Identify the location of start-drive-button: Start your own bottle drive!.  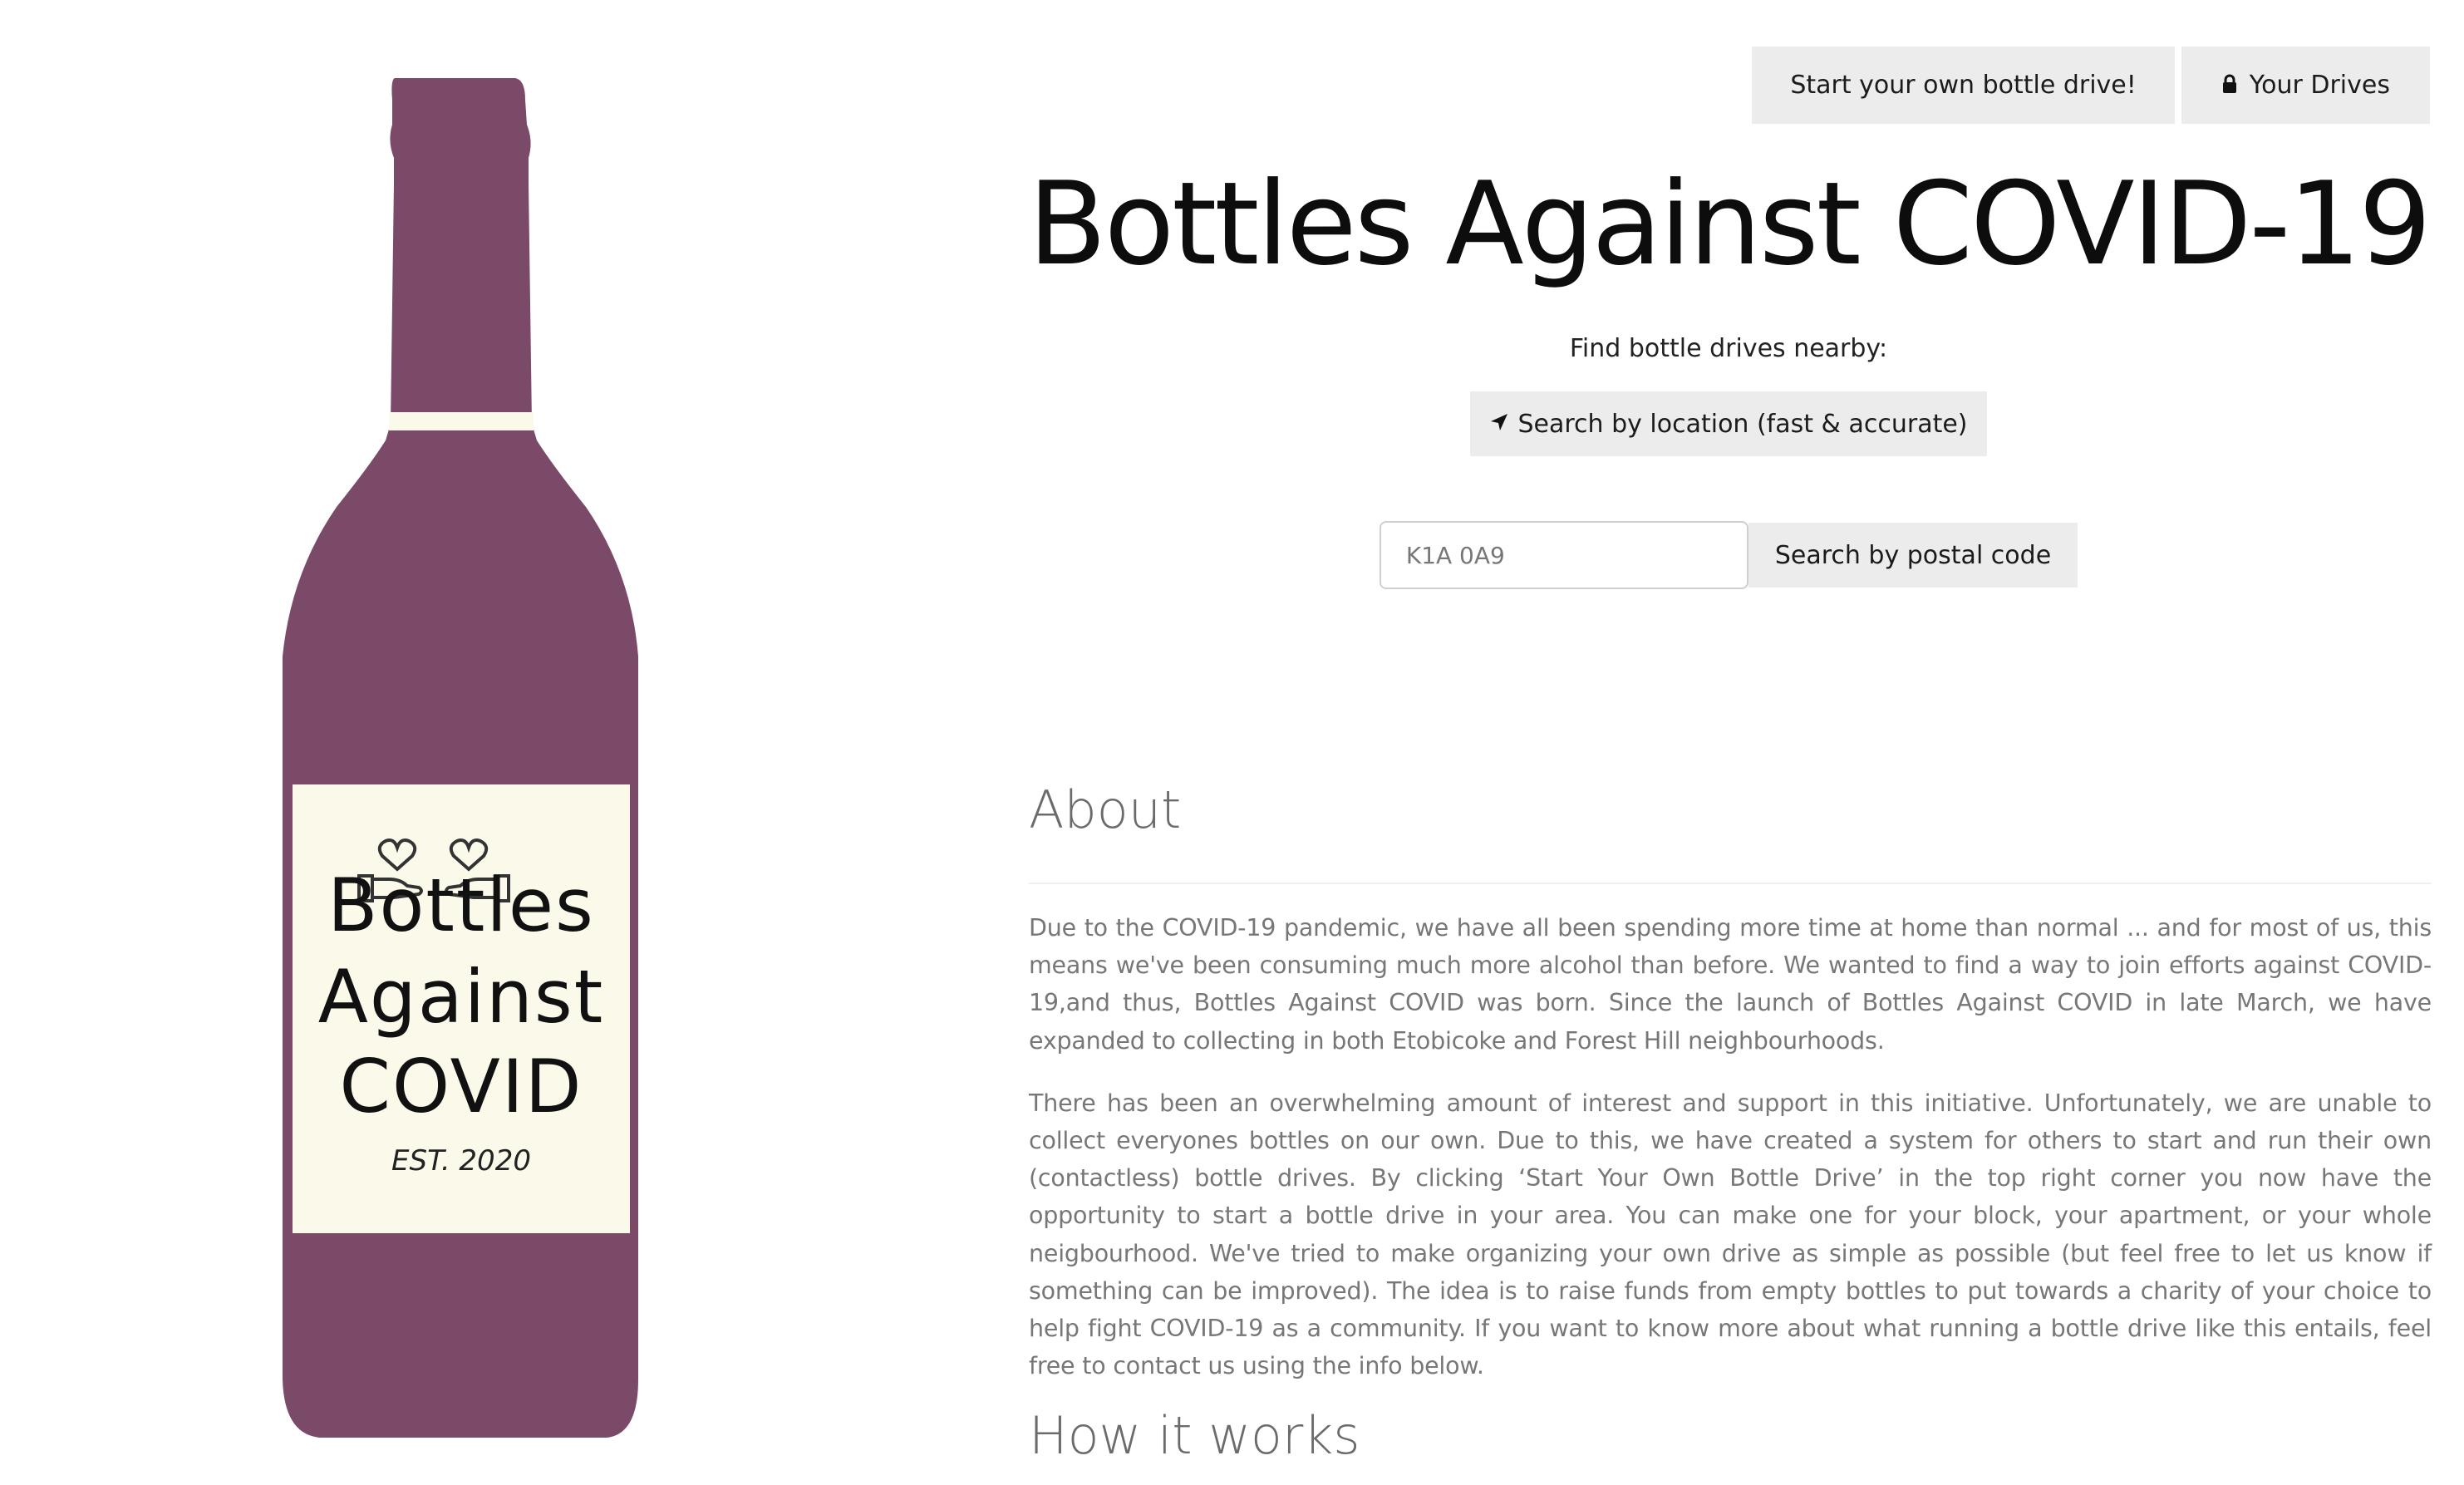
(1963, 85).